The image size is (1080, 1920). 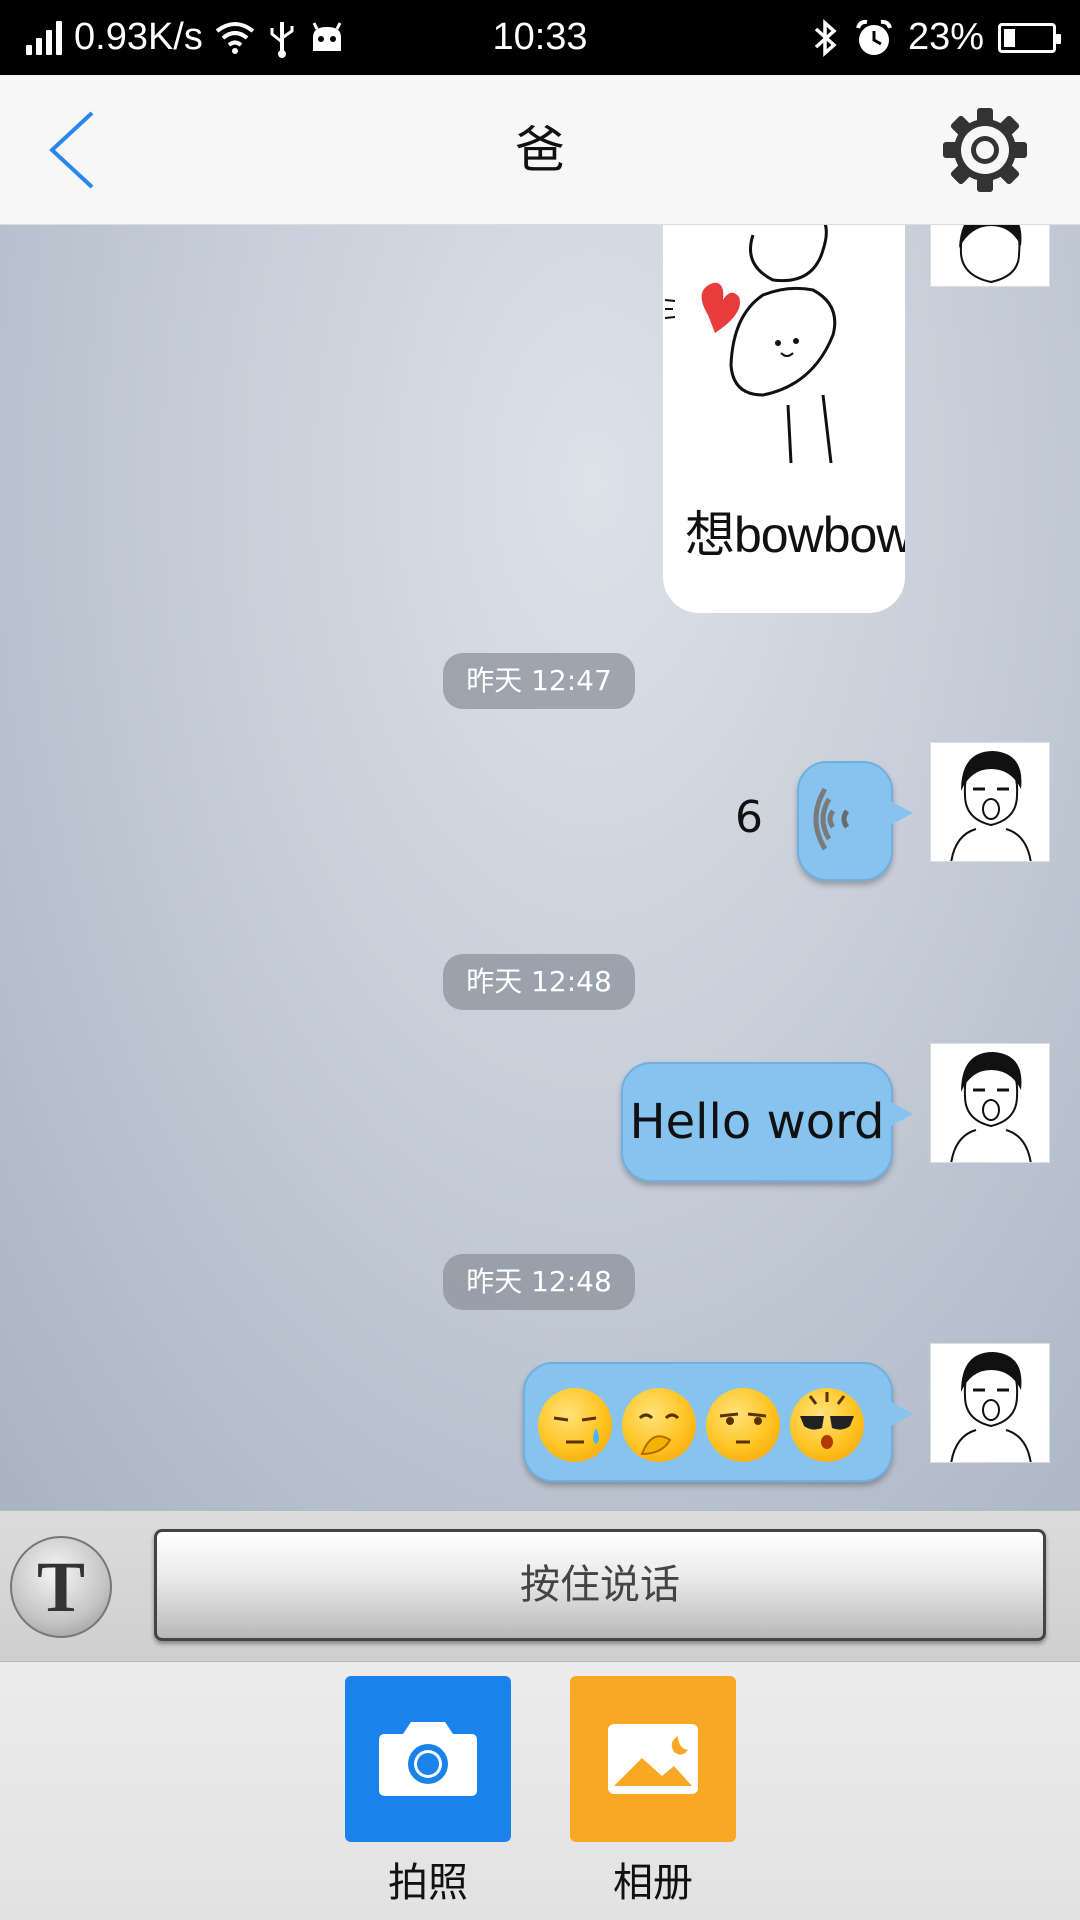 I want to click on alarm-icon, so click(x=874, y=37).